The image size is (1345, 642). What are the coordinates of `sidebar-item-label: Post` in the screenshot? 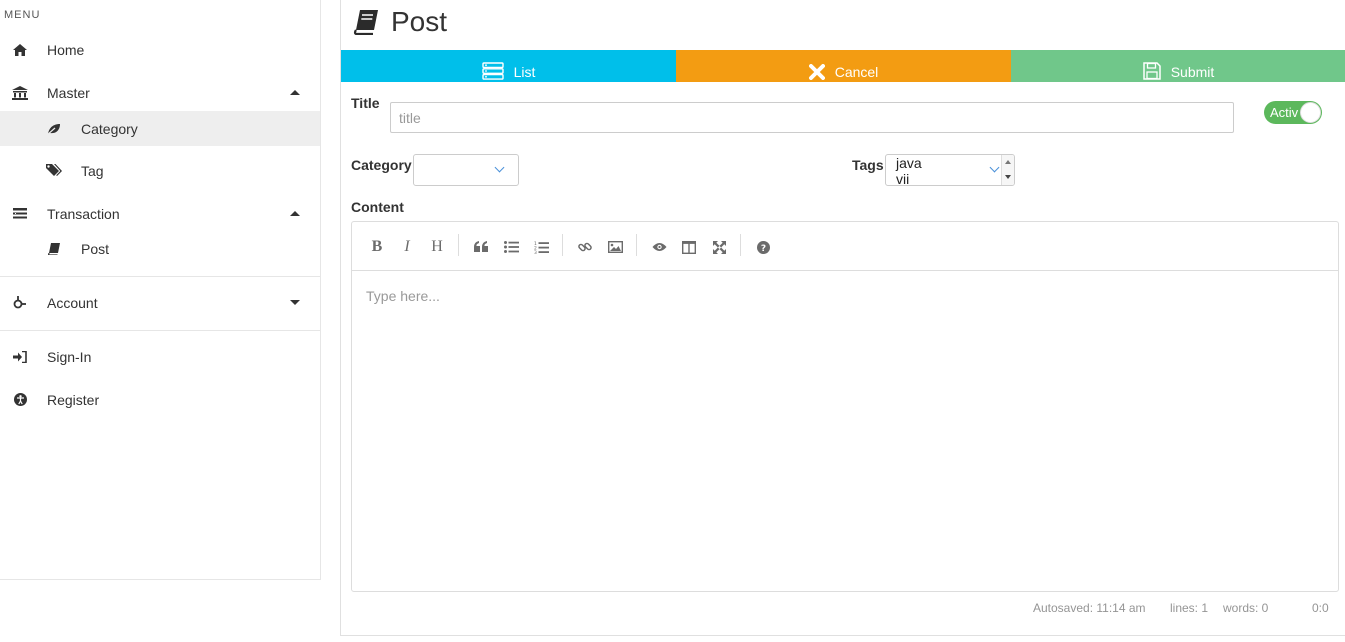 It's located at (95, 248).